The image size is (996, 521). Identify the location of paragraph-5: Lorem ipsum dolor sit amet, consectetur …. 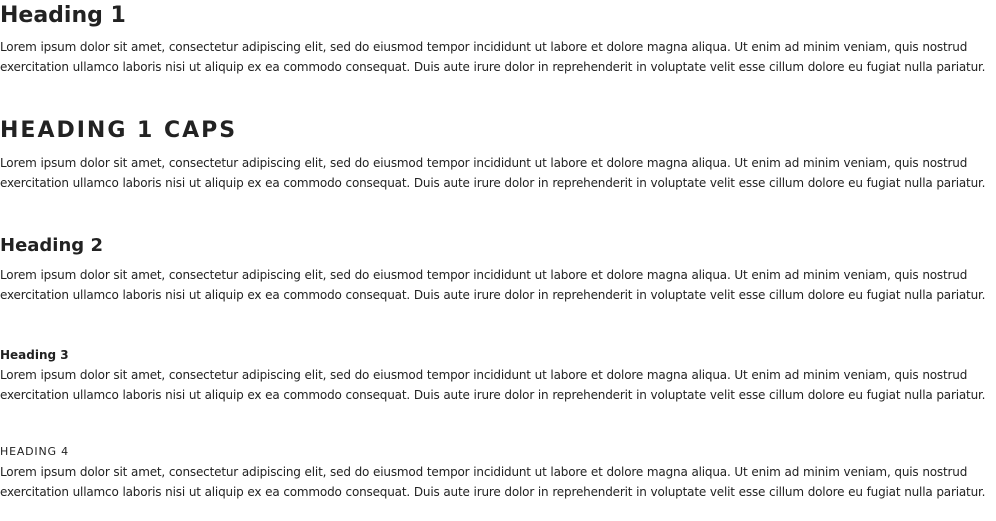
(493, 482).